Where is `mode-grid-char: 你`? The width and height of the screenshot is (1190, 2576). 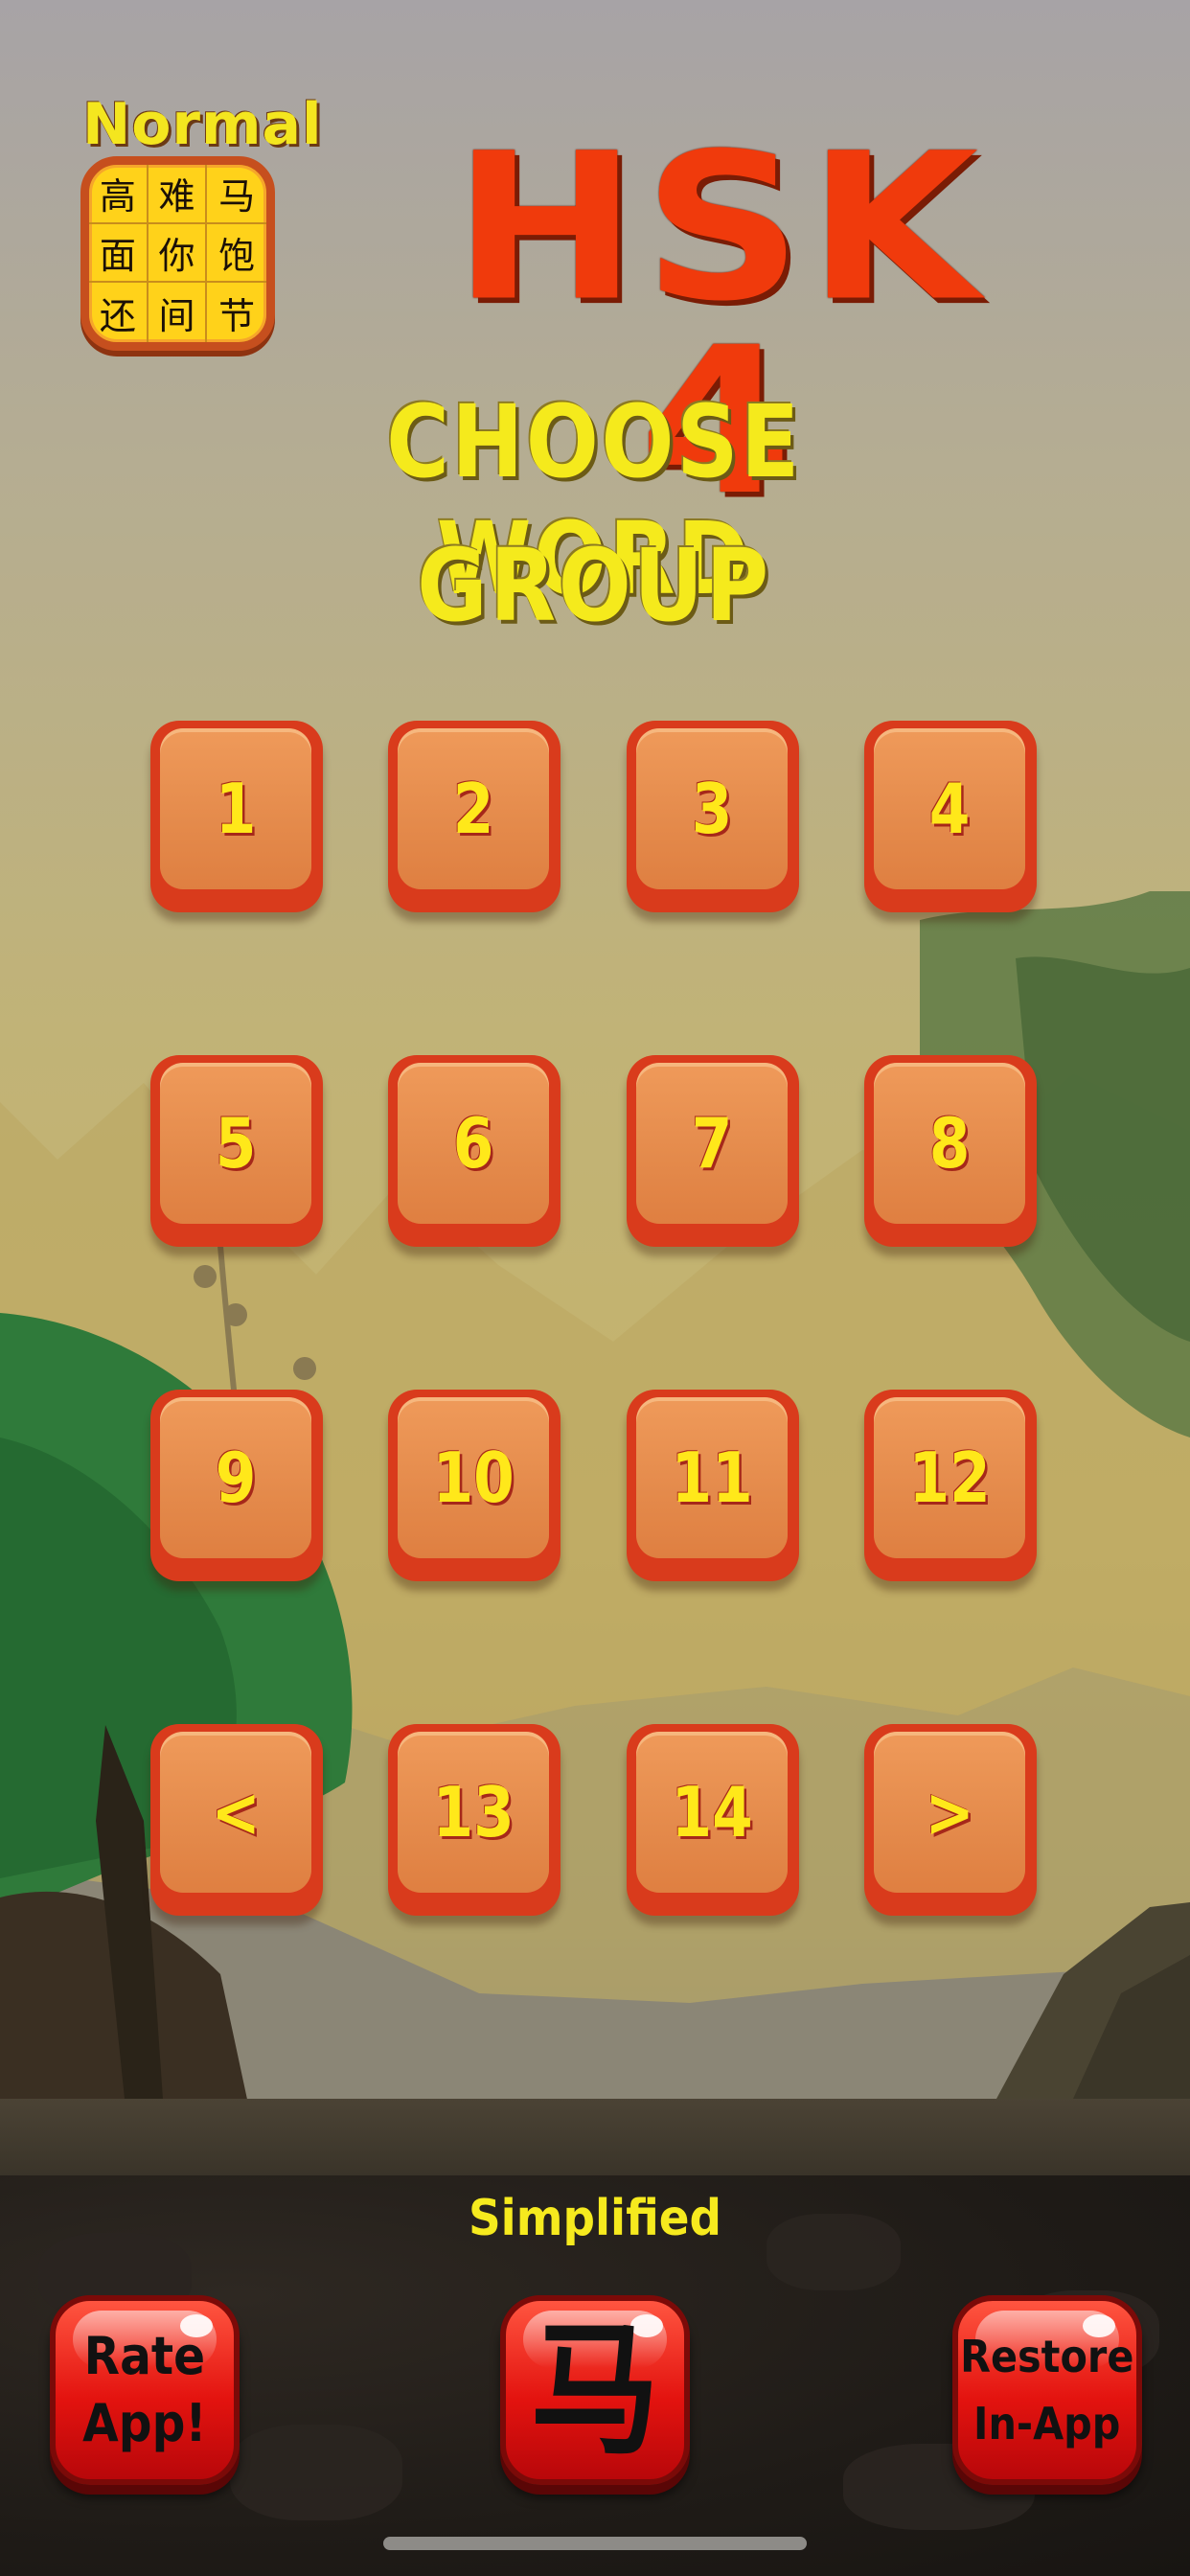
mode-grid-char: 你 is located at coordinates (178, 253).